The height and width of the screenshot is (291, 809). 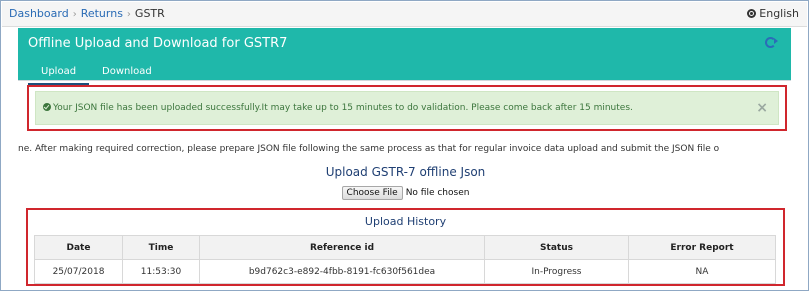 What do you see at coordinates (161, 247) in the screenshot?
I see `col-time: Time` at bounding box center [161, 247].